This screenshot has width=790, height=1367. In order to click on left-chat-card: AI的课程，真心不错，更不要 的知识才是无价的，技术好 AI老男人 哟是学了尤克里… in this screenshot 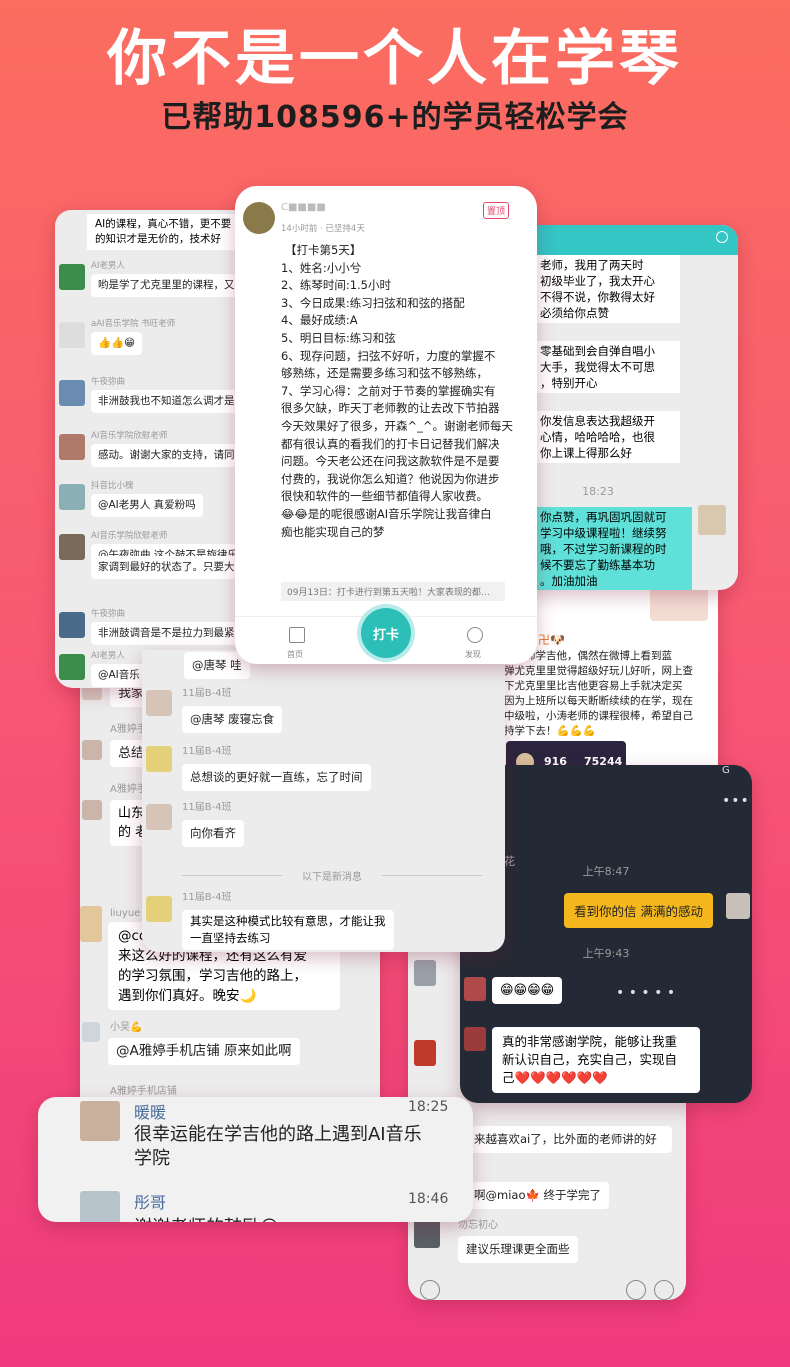, I will do `click(159, 449)`.